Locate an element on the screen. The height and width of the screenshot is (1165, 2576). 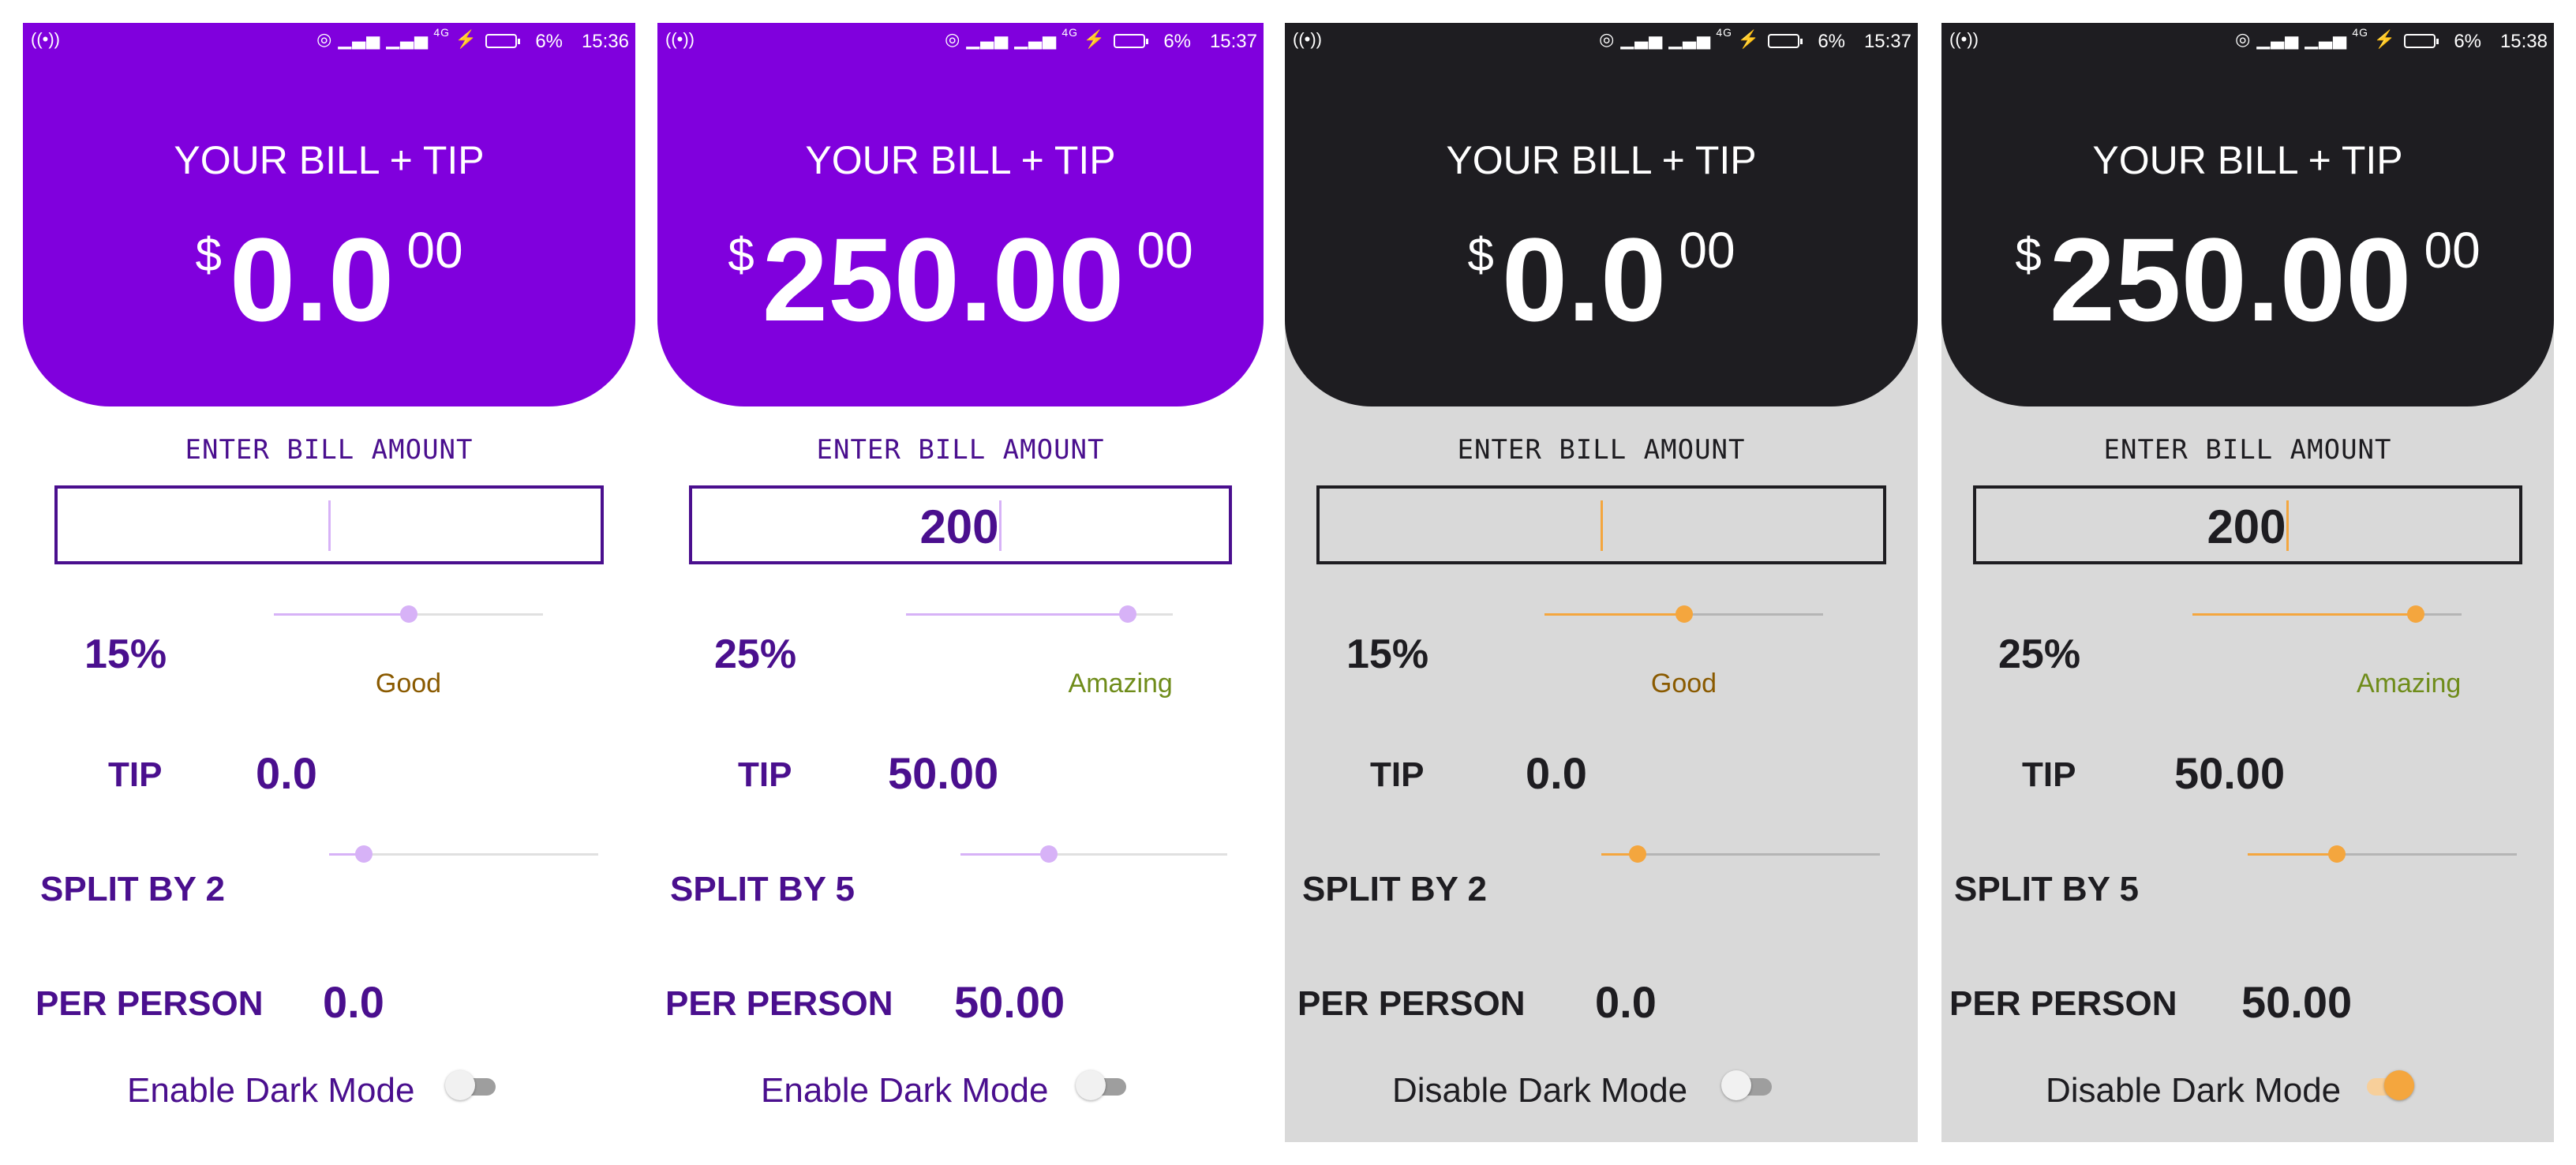
bill-amount-value: 200 is located at coordinates (2246, 527).